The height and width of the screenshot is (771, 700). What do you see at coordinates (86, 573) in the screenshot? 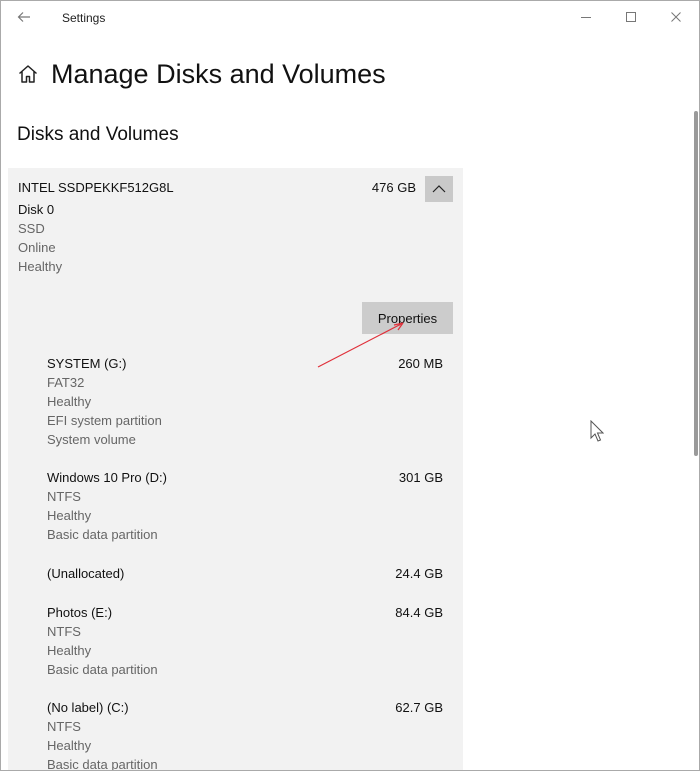
I see `volume-name: (Unallocated)` at bounding box center [86, 573].